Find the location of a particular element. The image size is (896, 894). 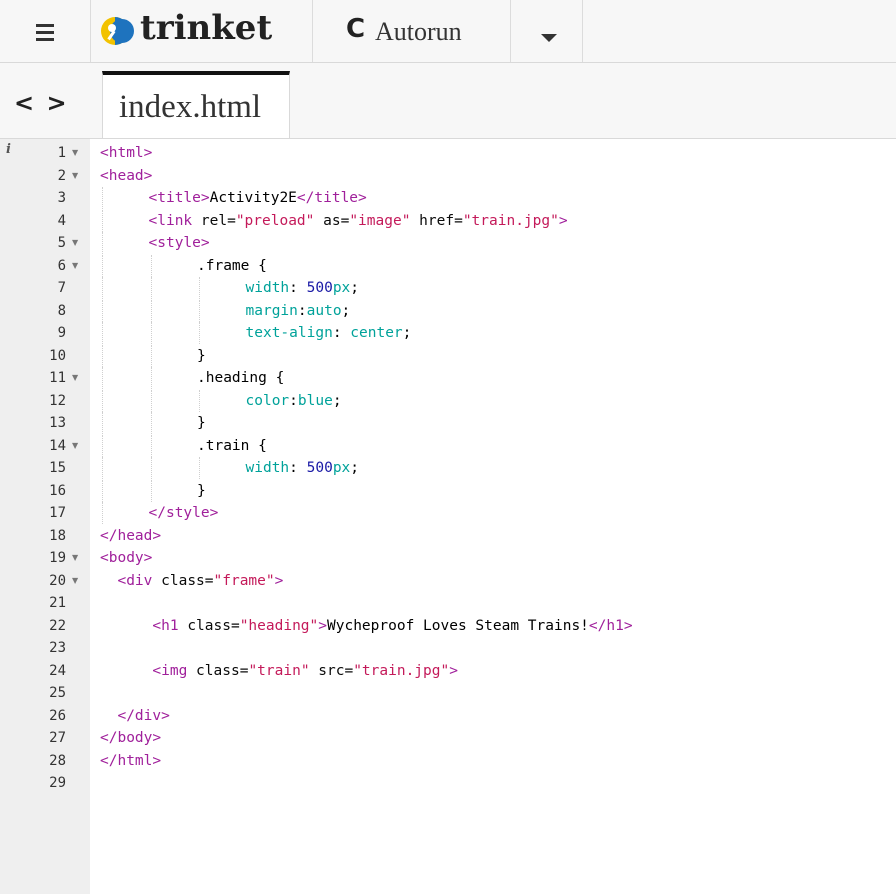

options-dropdown-button is located at coordinates (546, 31).